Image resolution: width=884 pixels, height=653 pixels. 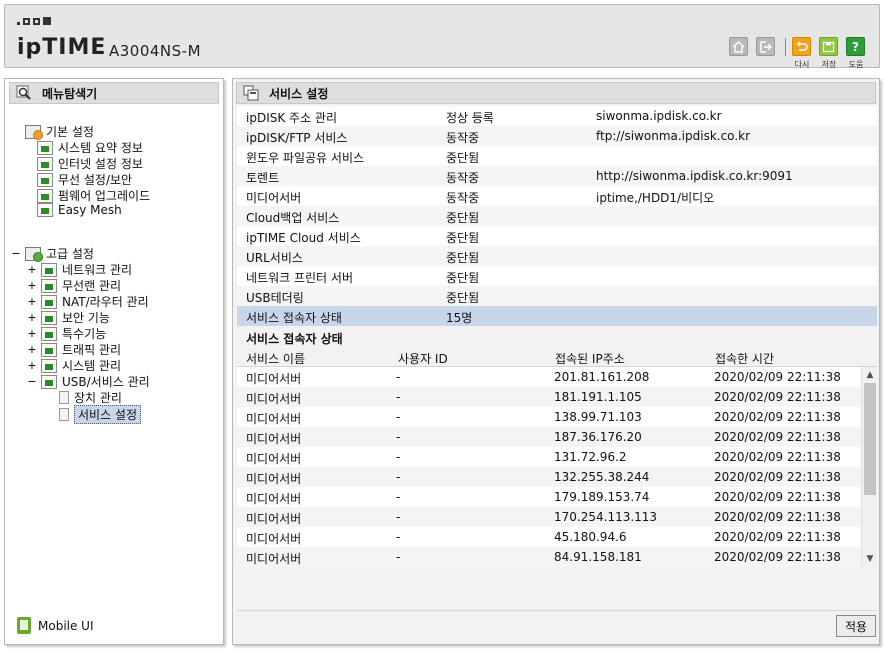 What do you see at coordinates (856, 626) in the screenshot?
I see `apply-button: 적용` at bounding box center [856, 626].